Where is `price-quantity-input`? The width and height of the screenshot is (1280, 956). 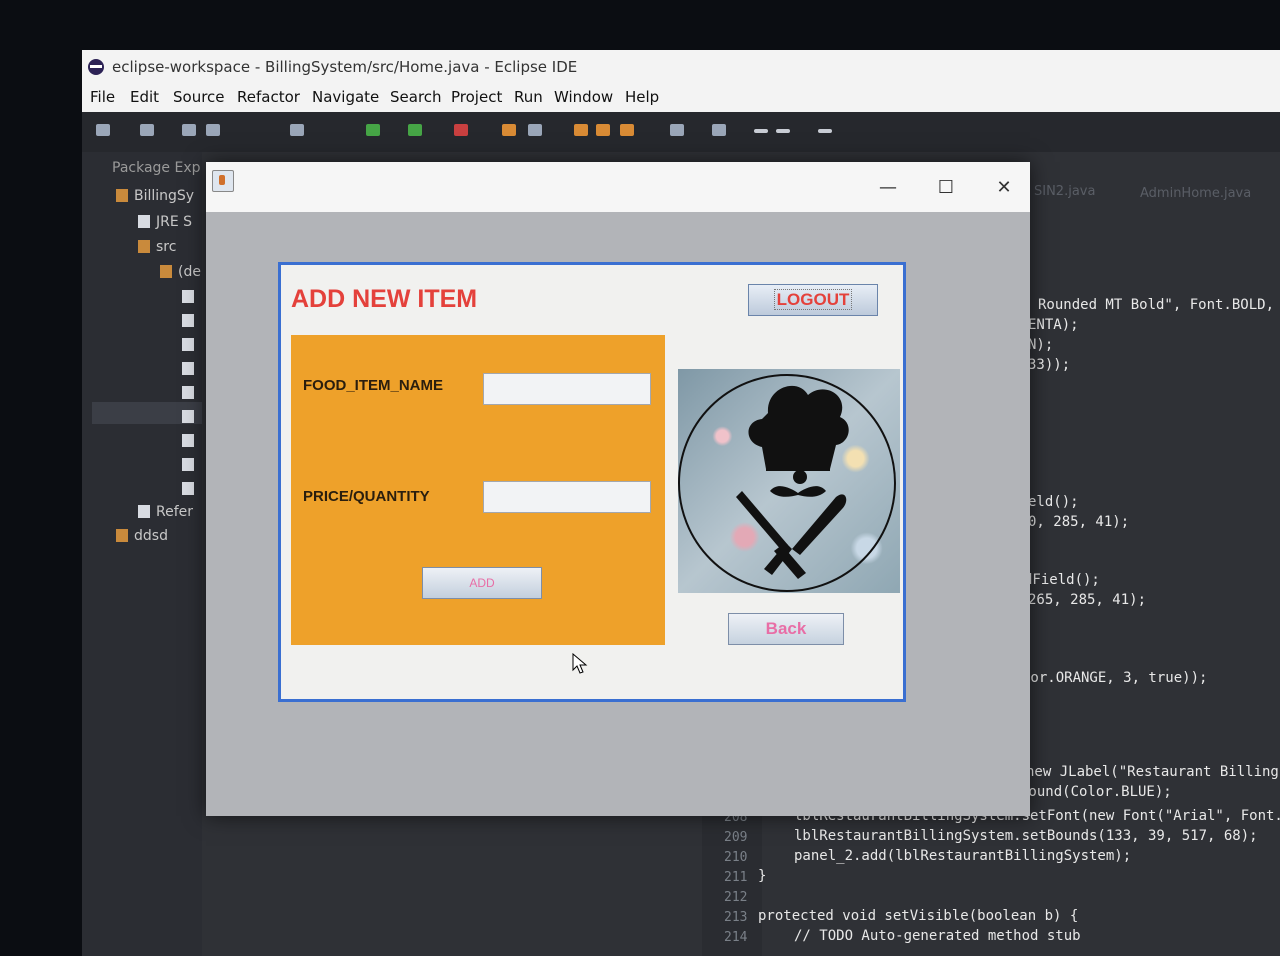 price-quantity-input is located at coordinates (567, 497).